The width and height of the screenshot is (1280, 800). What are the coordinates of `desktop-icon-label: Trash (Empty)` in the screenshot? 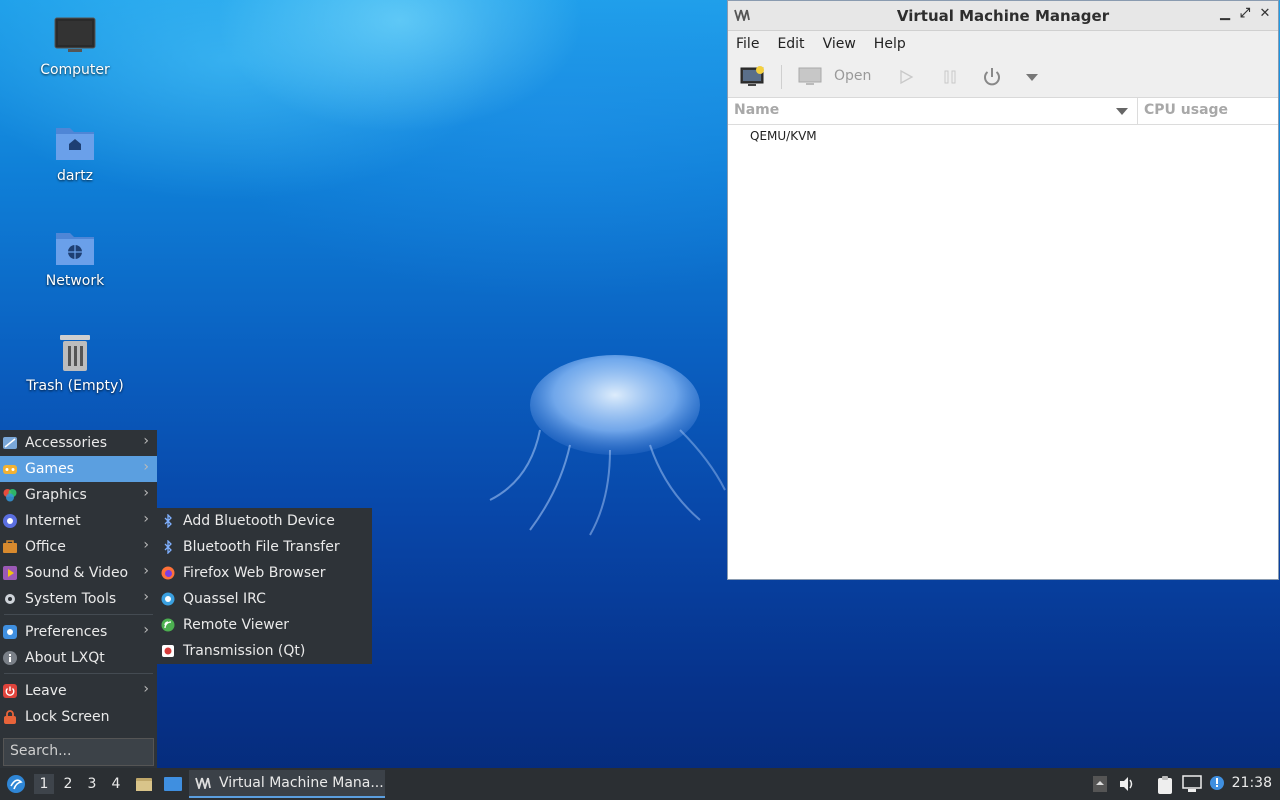 It's located at (75, 386).